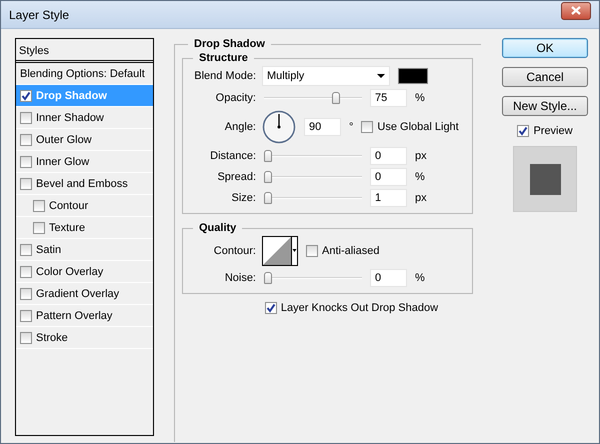 This screenshot has height=444, width=600. I want to click on field-label: Distance:, so click(232, 156).